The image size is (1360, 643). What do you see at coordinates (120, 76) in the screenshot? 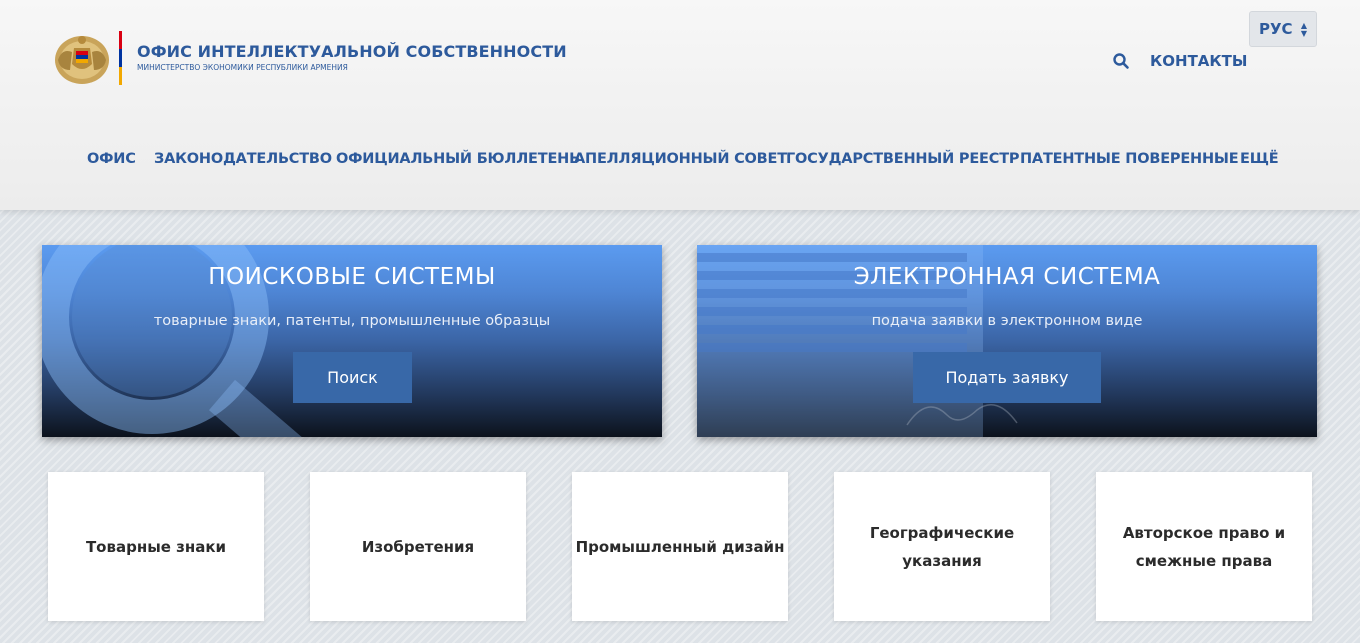
I see `flag-stripe-orange` at bounding box center [120, 76].